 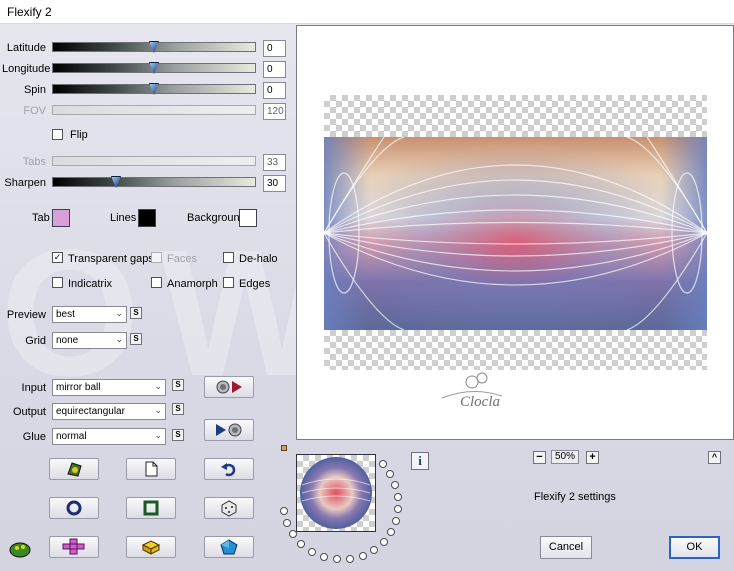 I want to click on ok-button: OK, so click(x=694, y=547).